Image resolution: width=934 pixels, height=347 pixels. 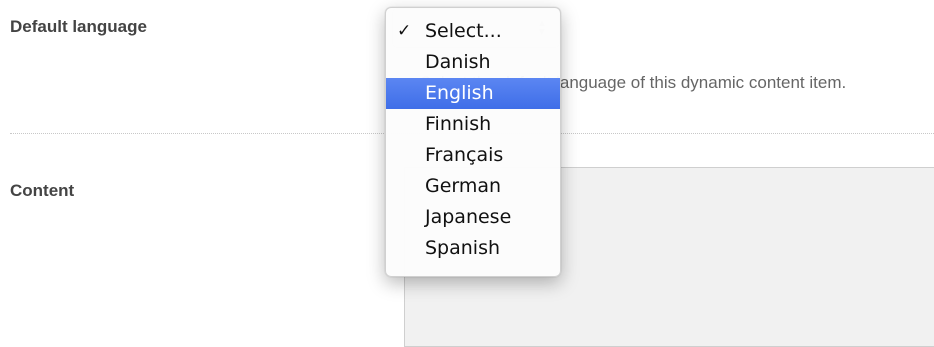 What do you see at coordinates (42, 190) in the screenshot?
I see `content-label: Content` at bounding box center [42, 190].